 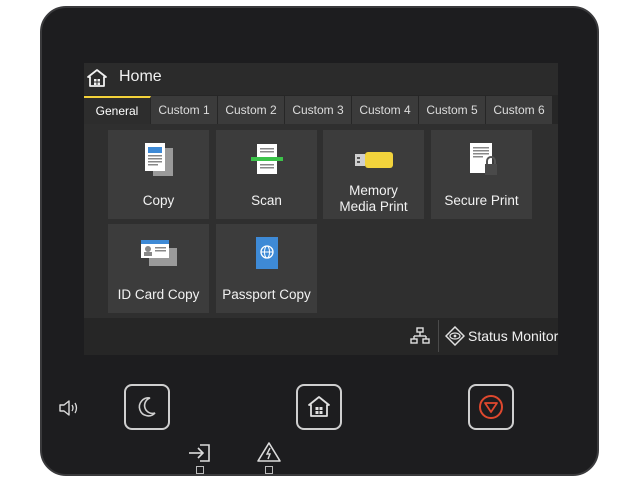 I want to click on copy-tile: Copy, so click(x=158, y=174).